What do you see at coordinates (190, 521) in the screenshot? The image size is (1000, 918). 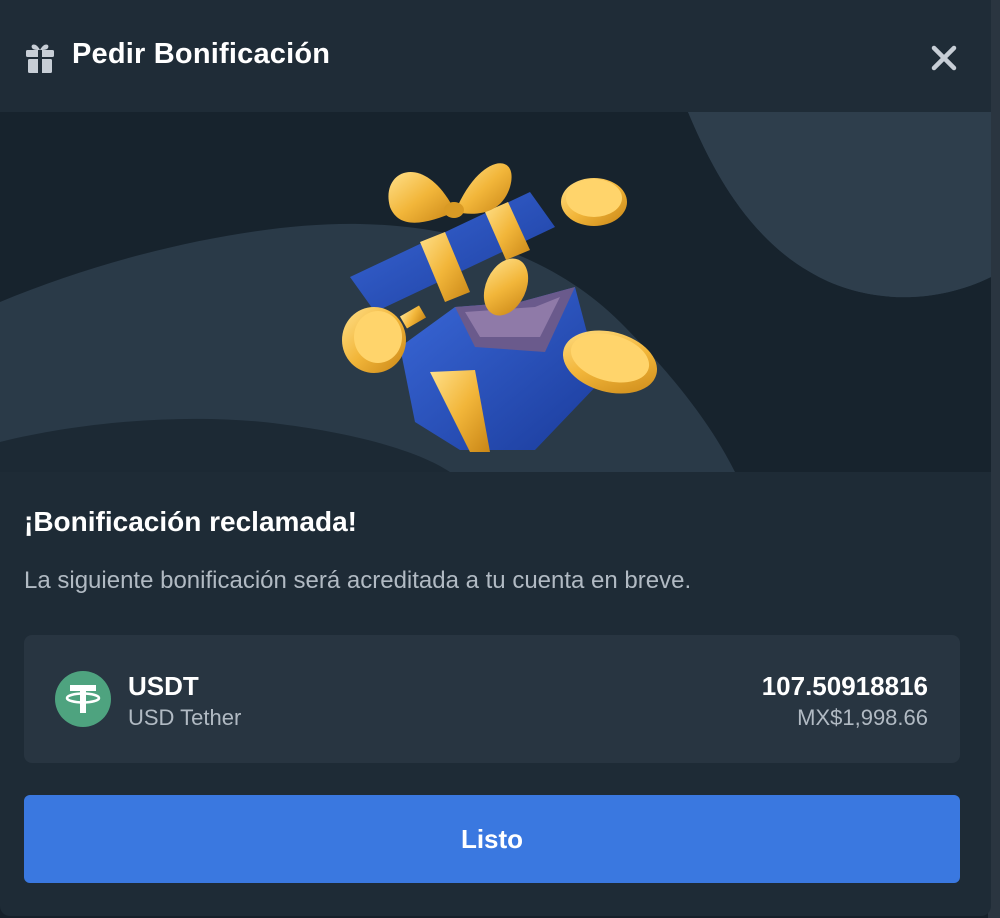 I see `success-heading: ¡Bonificación reclamada!` at bounding box center [190, 521].